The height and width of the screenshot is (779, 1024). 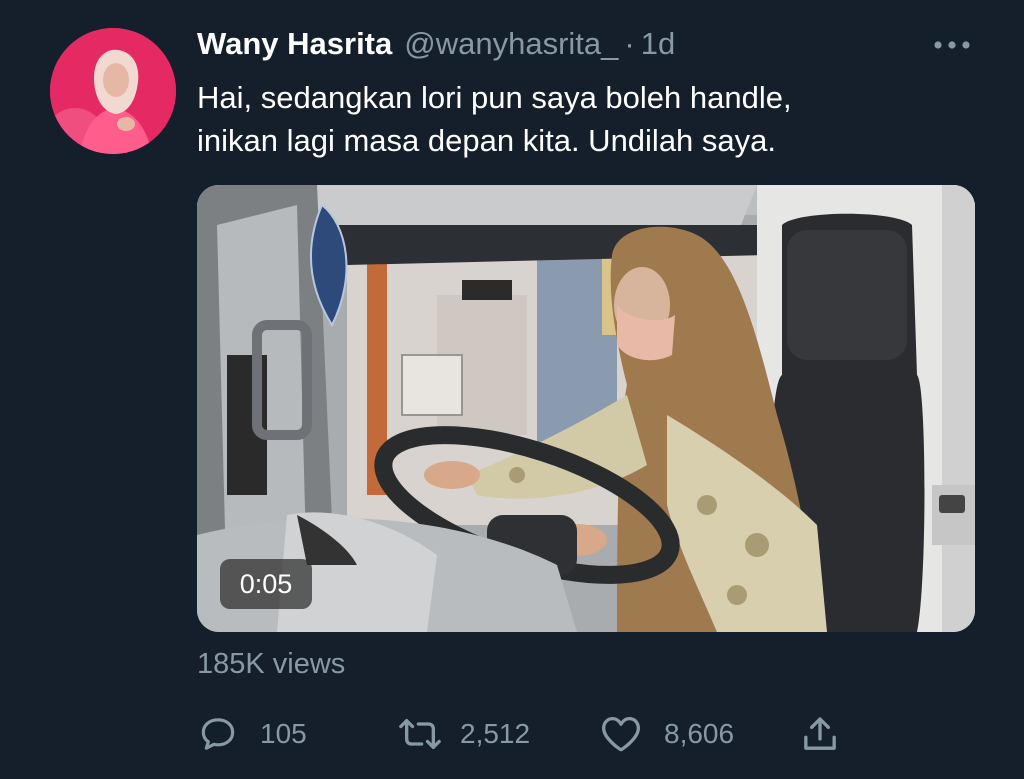 What do you see at coordinates (420, 734) in the screenshot?
I see `retweet-icon` at bounding box center [420, 734].